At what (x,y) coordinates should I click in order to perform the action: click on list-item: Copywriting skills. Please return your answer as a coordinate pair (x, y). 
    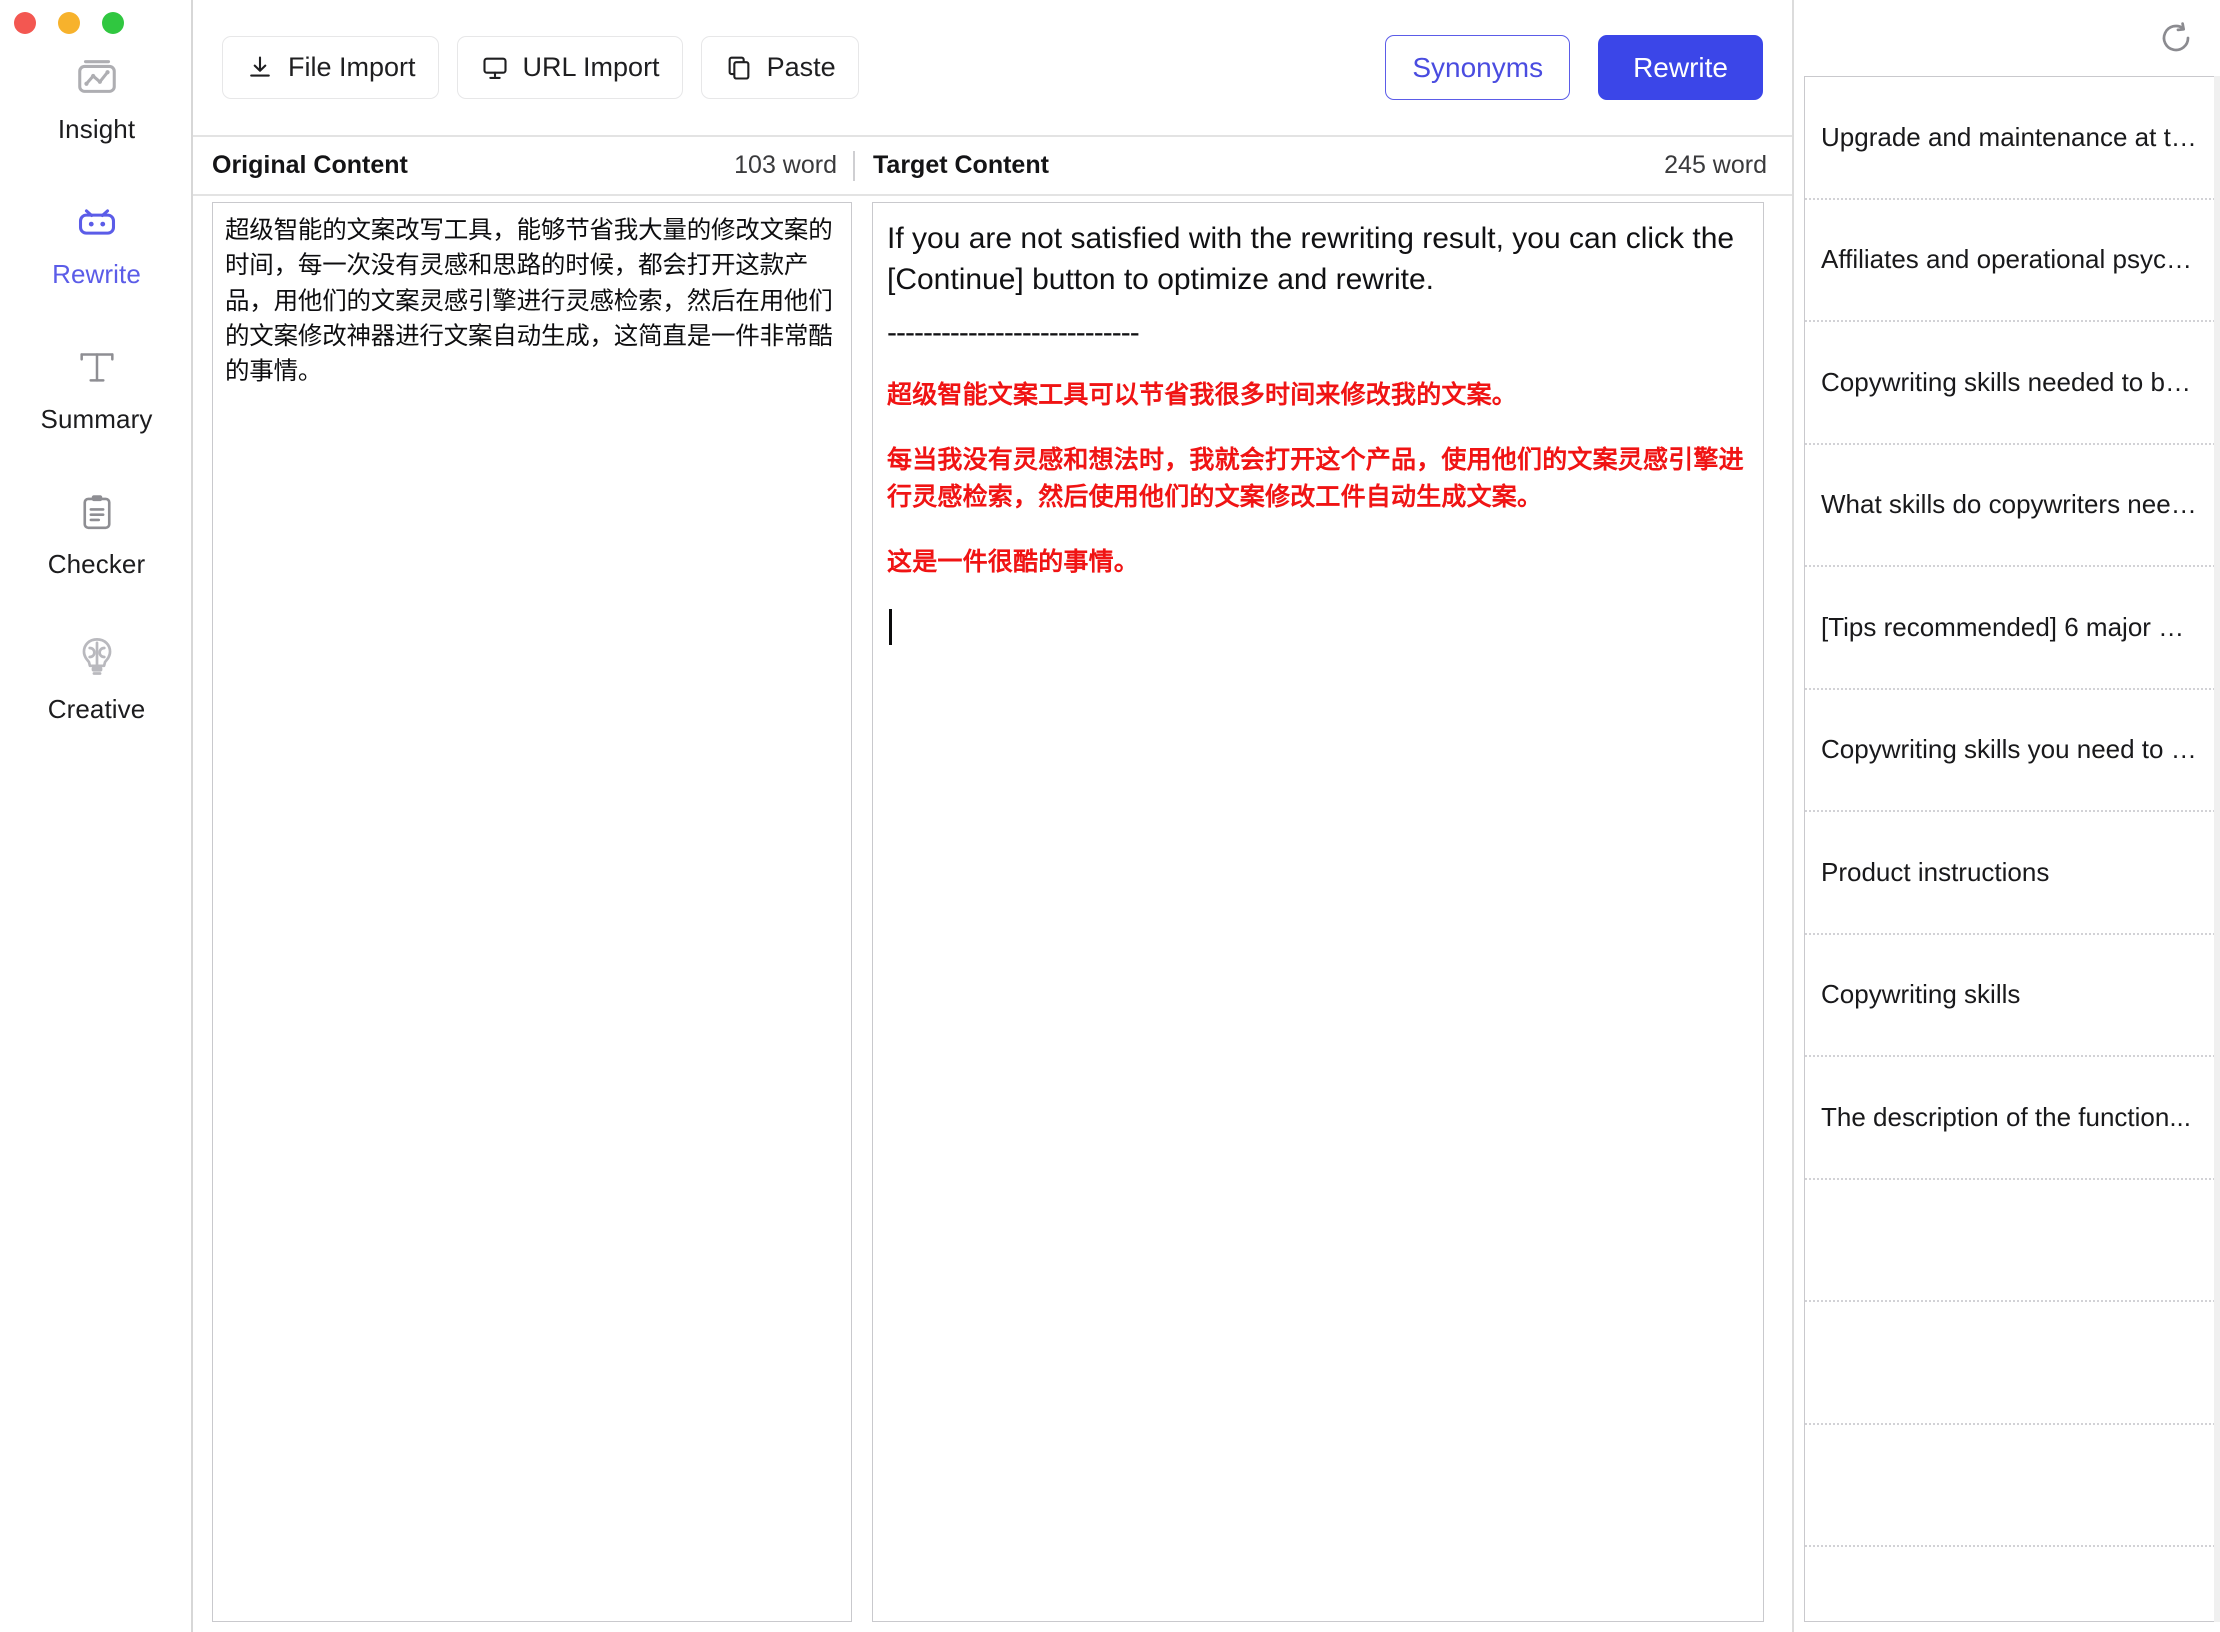
    Looking at the image, I should click on (2010, 996).